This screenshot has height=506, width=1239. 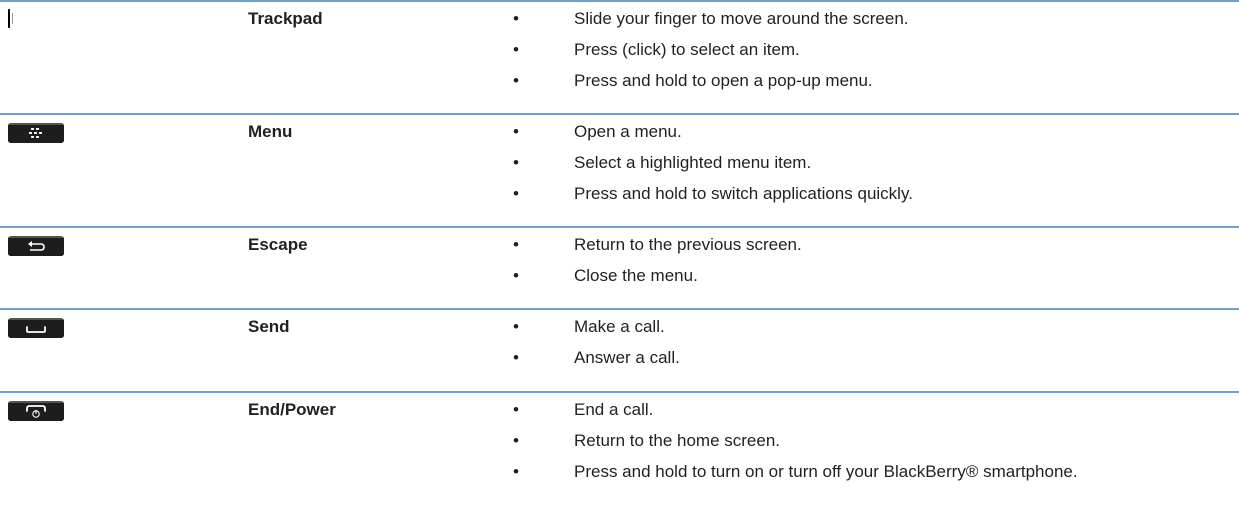 What do you see at coordinates (36, 246) in the screenshot?
I see `escape-key-icon` at bounding box center [36, 246].